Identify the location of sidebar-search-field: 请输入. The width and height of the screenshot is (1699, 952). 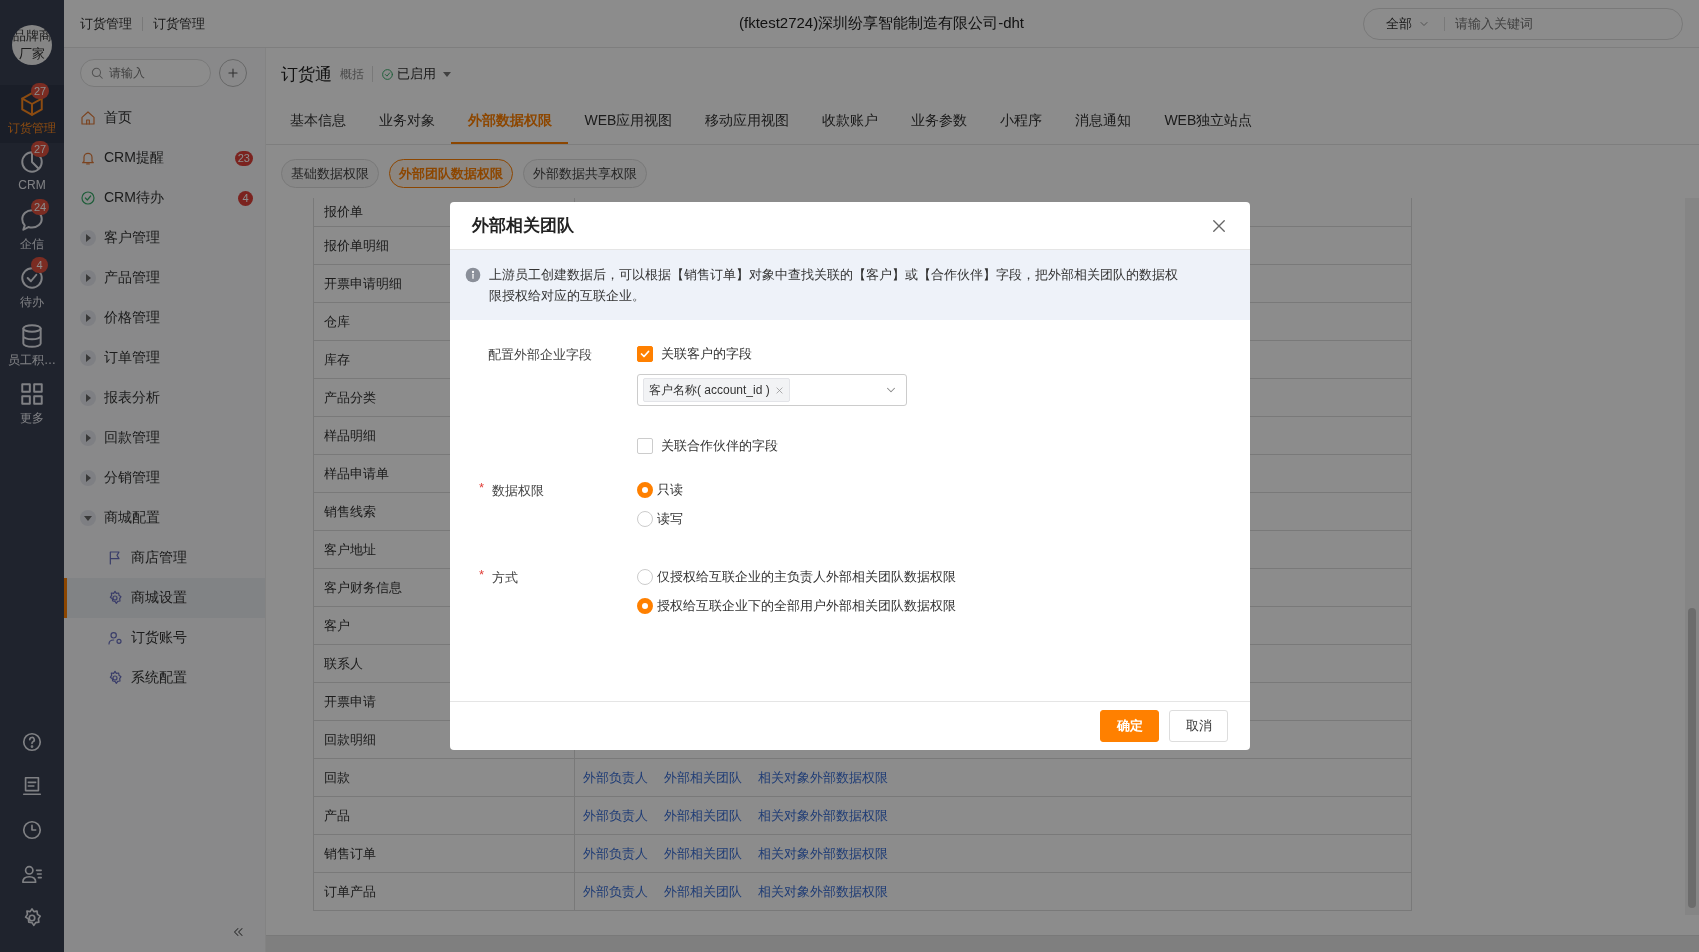
(145, 73).